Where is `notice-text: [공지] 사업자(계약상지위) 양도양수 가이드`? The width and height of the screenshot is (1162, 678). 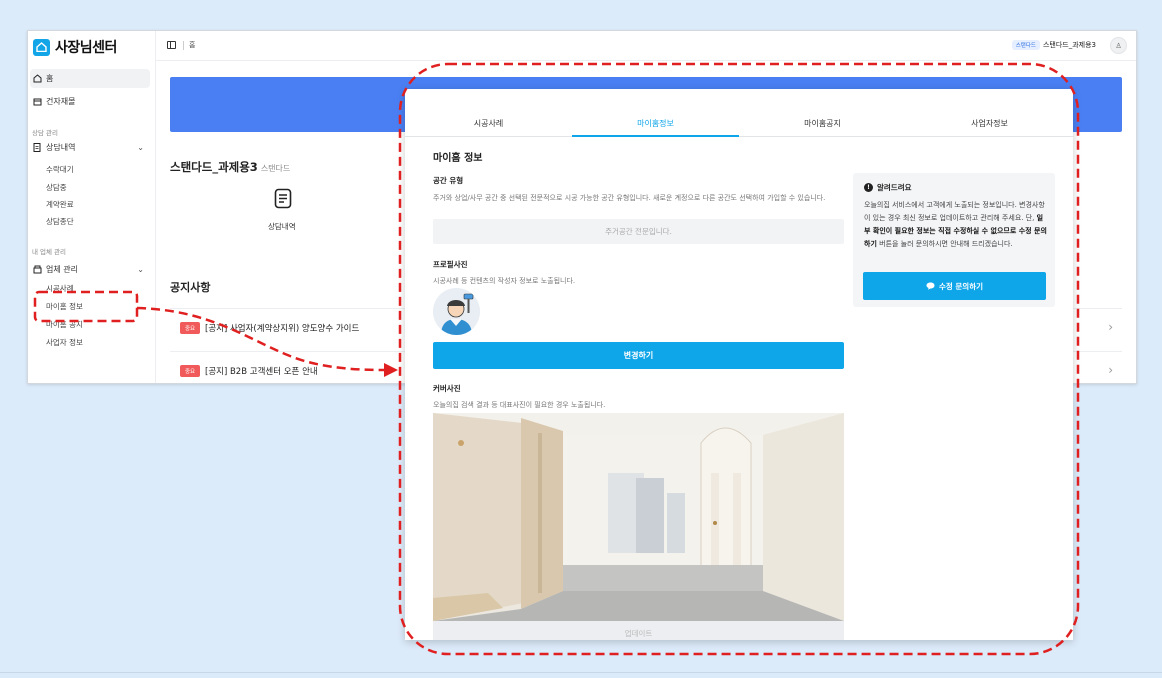
notice-text: [공지] 사업자(계약상지위) 양도양수 가이드 is located at coordinates (282, 328).